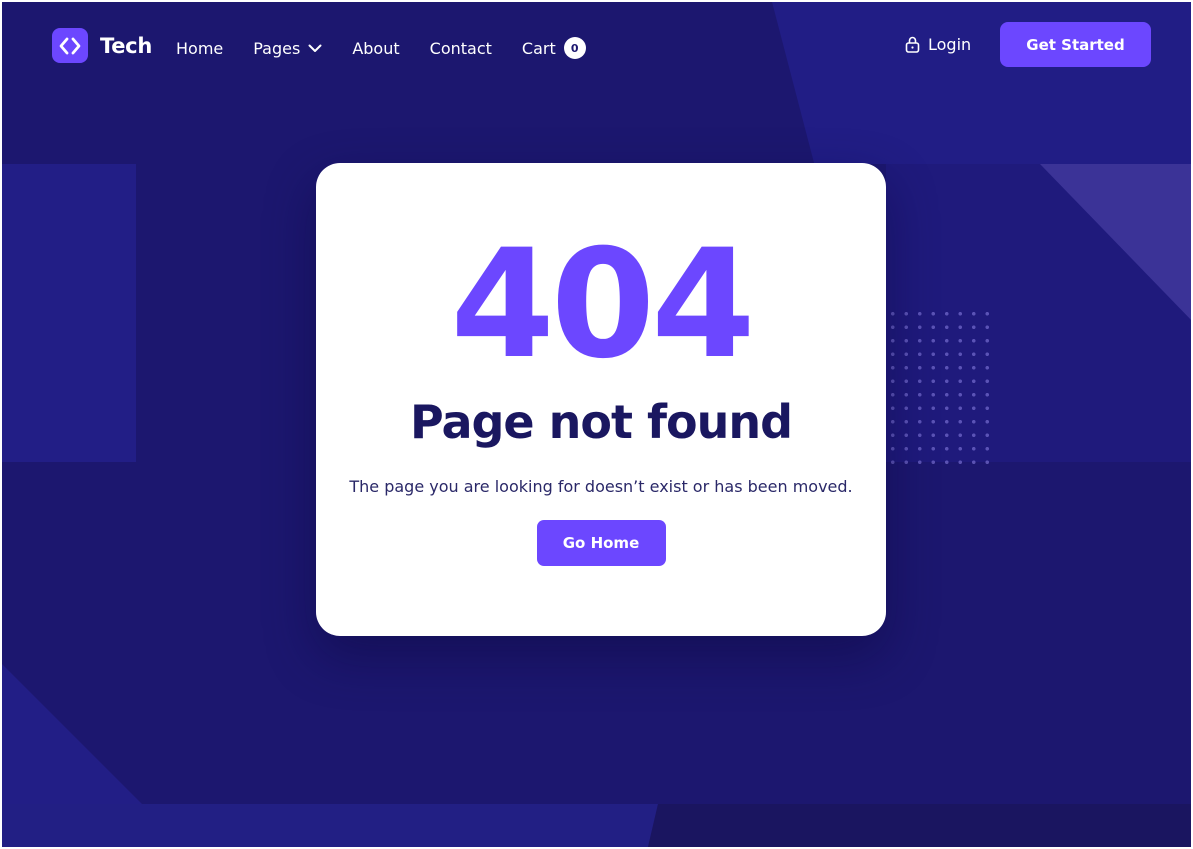 The image size is (1193, 849). Describe the element at coordinates (912, 44) in the screenshot. I see `lock-icon` at that location.